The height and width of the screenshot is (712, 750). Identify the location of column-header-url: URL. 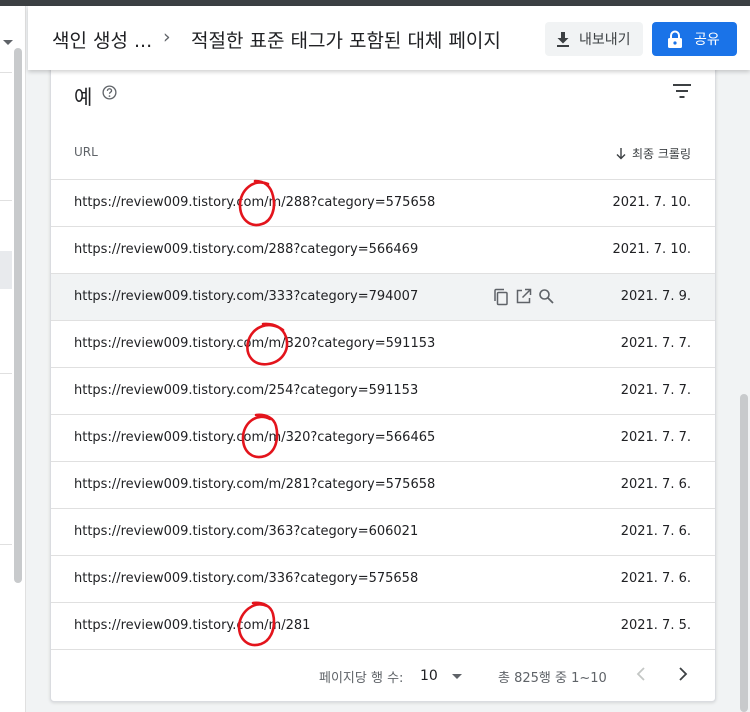
(86, 152).